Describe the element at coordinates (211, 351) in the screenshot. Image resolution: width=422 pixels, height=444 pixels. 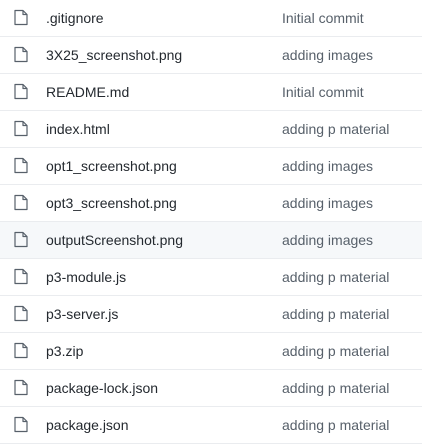
I see `file-row: p3.zip adding p material` at that location.